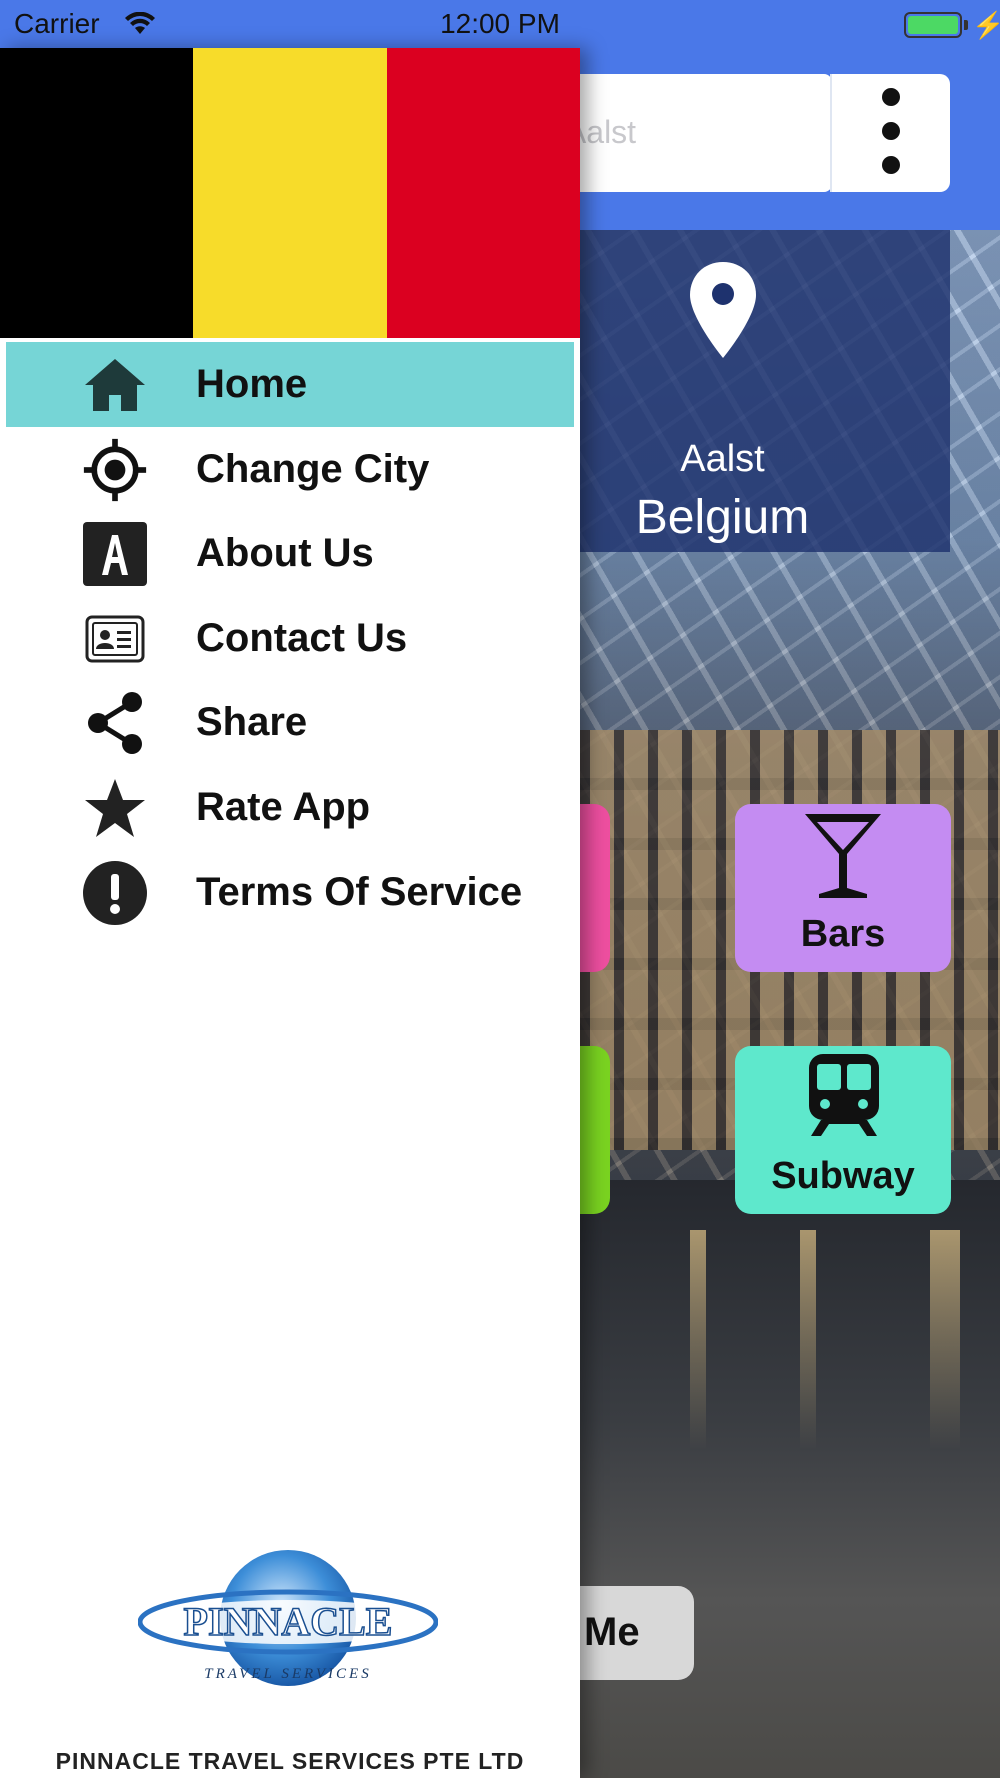 This screenshot has height=1778, width=1000. Describe the element at coordinates (723, 310) in the screenshot. I see `location-pin-icon` at that location.